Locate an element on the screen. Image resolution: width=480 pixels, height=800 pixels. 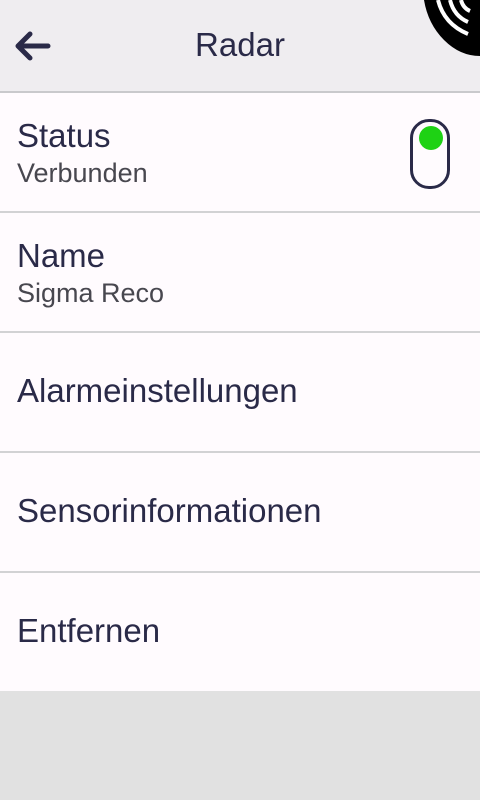
remove-label: Entfernen is located at coordinates (89, 630).